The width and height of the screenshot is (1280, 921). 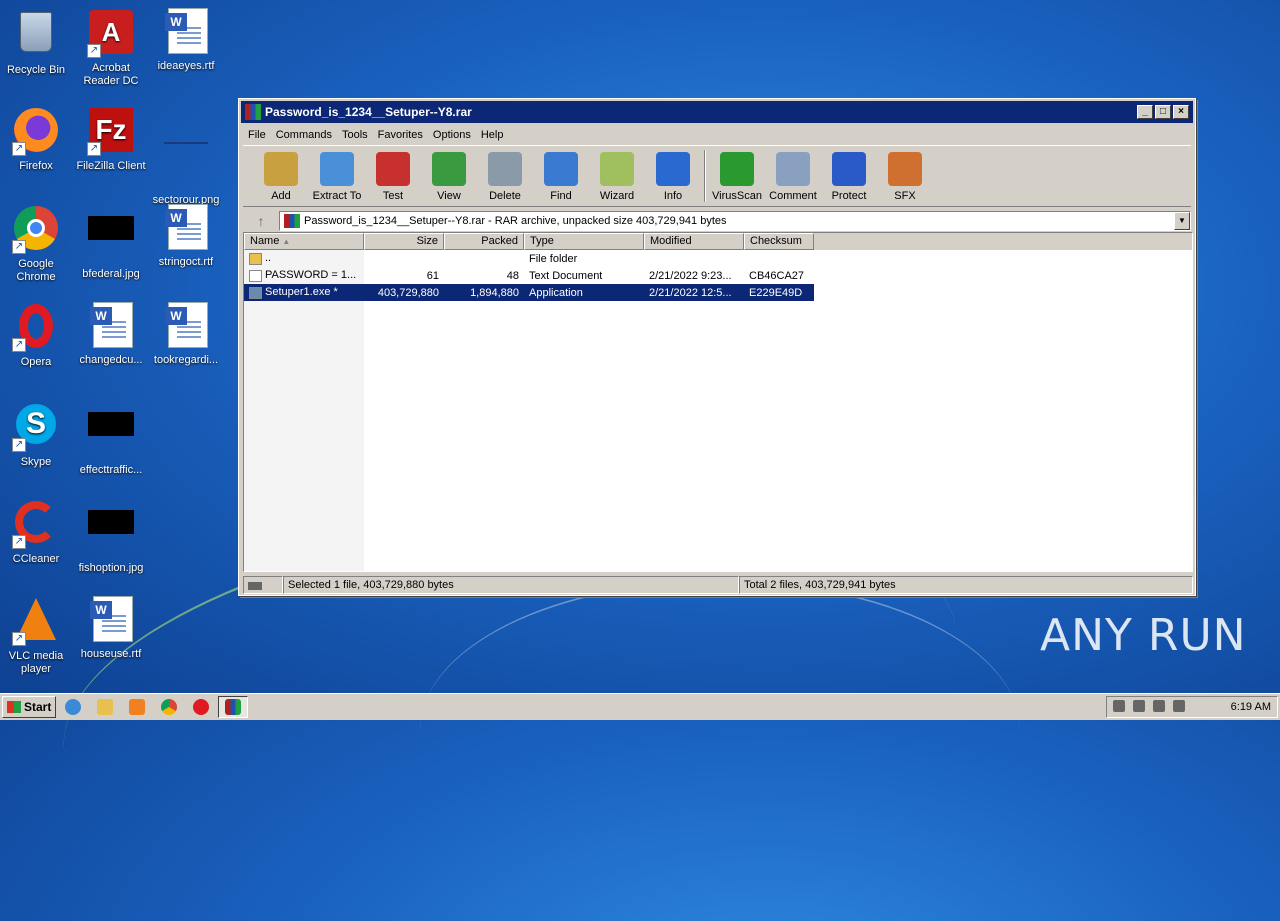 I want to click on desktop-icon-label: CCleaner, so click(x=36, y=559).